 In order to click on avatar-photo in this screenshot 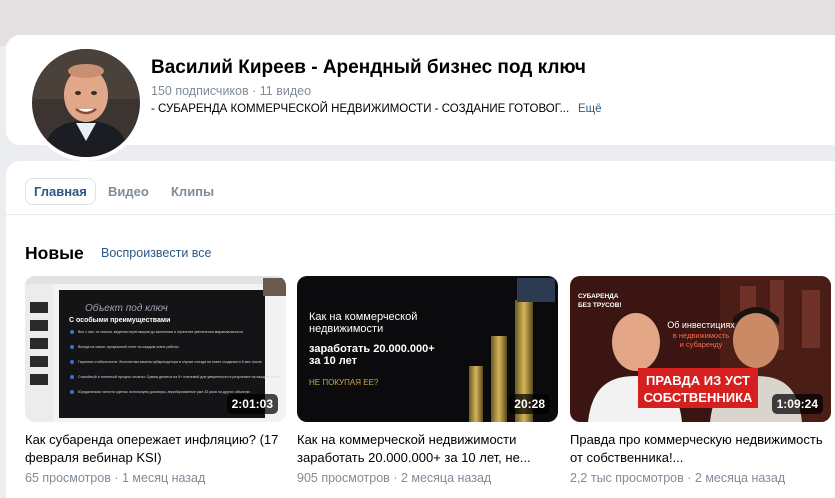, I will do `click(86, 103)`.